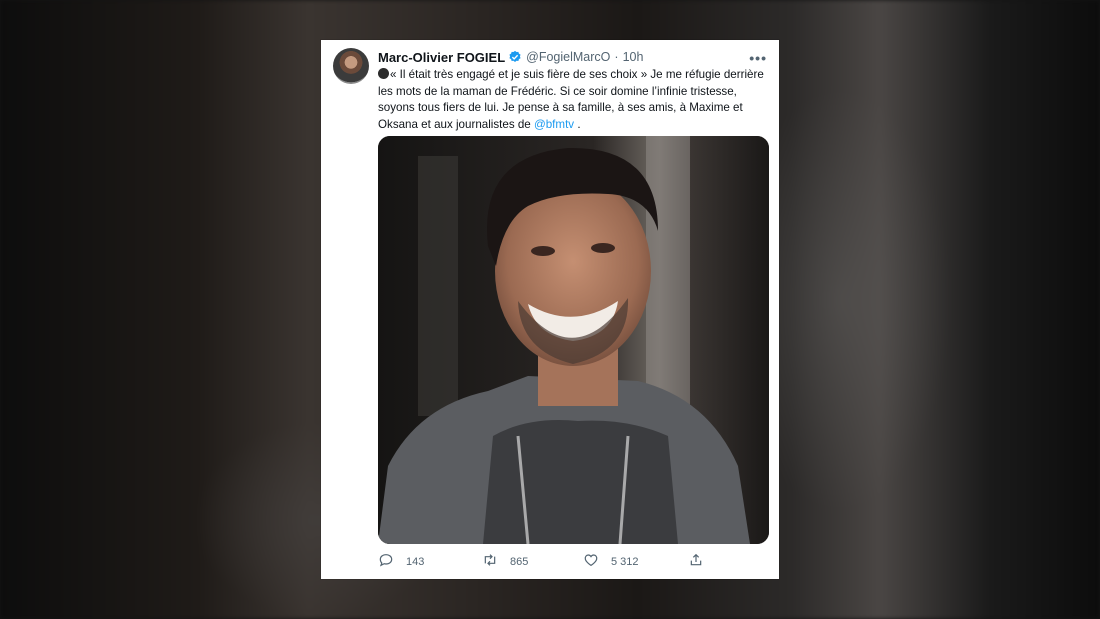  Describe the element at coordinates (591, 562) in the screenshot. I see `heart-icon` at that location.